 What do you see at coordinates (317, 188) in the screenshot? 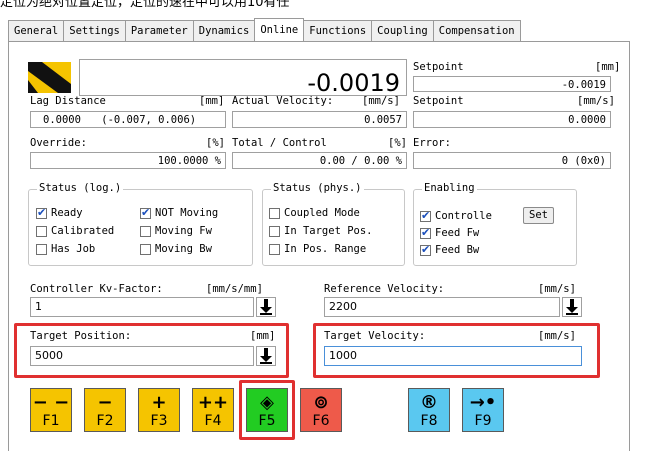
I see `status-phys-title: Status (phys.)` at bounding box center [317, 188].